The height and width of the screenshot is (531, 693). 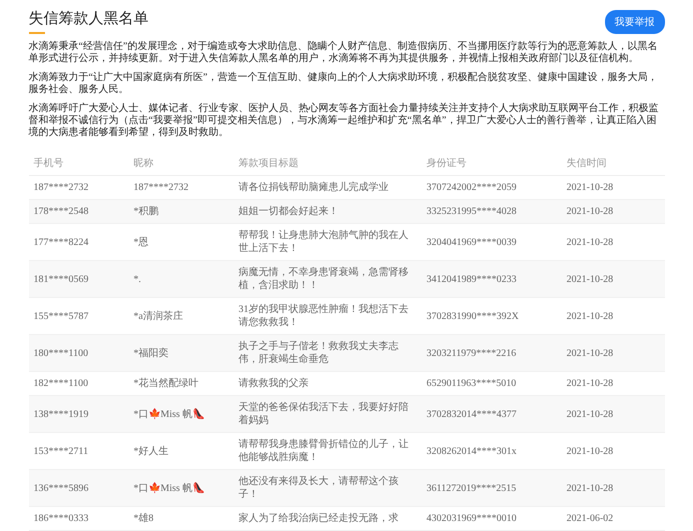 I want to click on intro-paragraph: 水滴筹秉承“经营信任”的发展理念，对于编造或夸大求助信息、隐瞒个人财产信息、制造假病历、不当挪用医疗款等行为的恶意筹款人，以黑名单形式进行公示，并持续更新。对于进入失信筹款人黑名单的用户，水滴筹将不再为其提供服务，并视情上报相关政府部门以及征信机构。, so click(x=343, y=53).